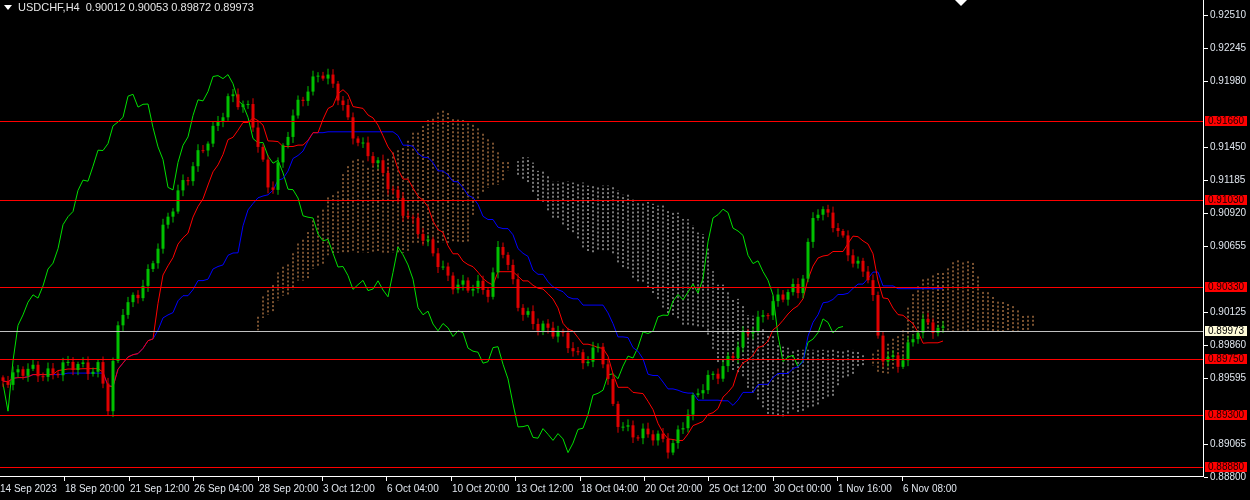  Describe the element at coordinates (413, 488) in the screenshot. I see `time-tick-label: 6 Oct 04:00` at that location.